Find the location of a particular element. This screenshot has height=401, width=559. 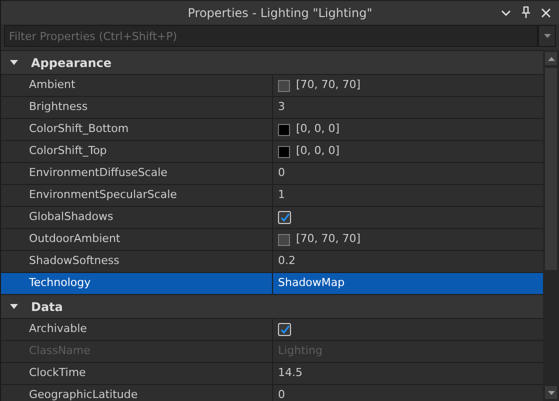

property-row: EnvironmentSpecularScale 1 is located at coordinates (272, 196).